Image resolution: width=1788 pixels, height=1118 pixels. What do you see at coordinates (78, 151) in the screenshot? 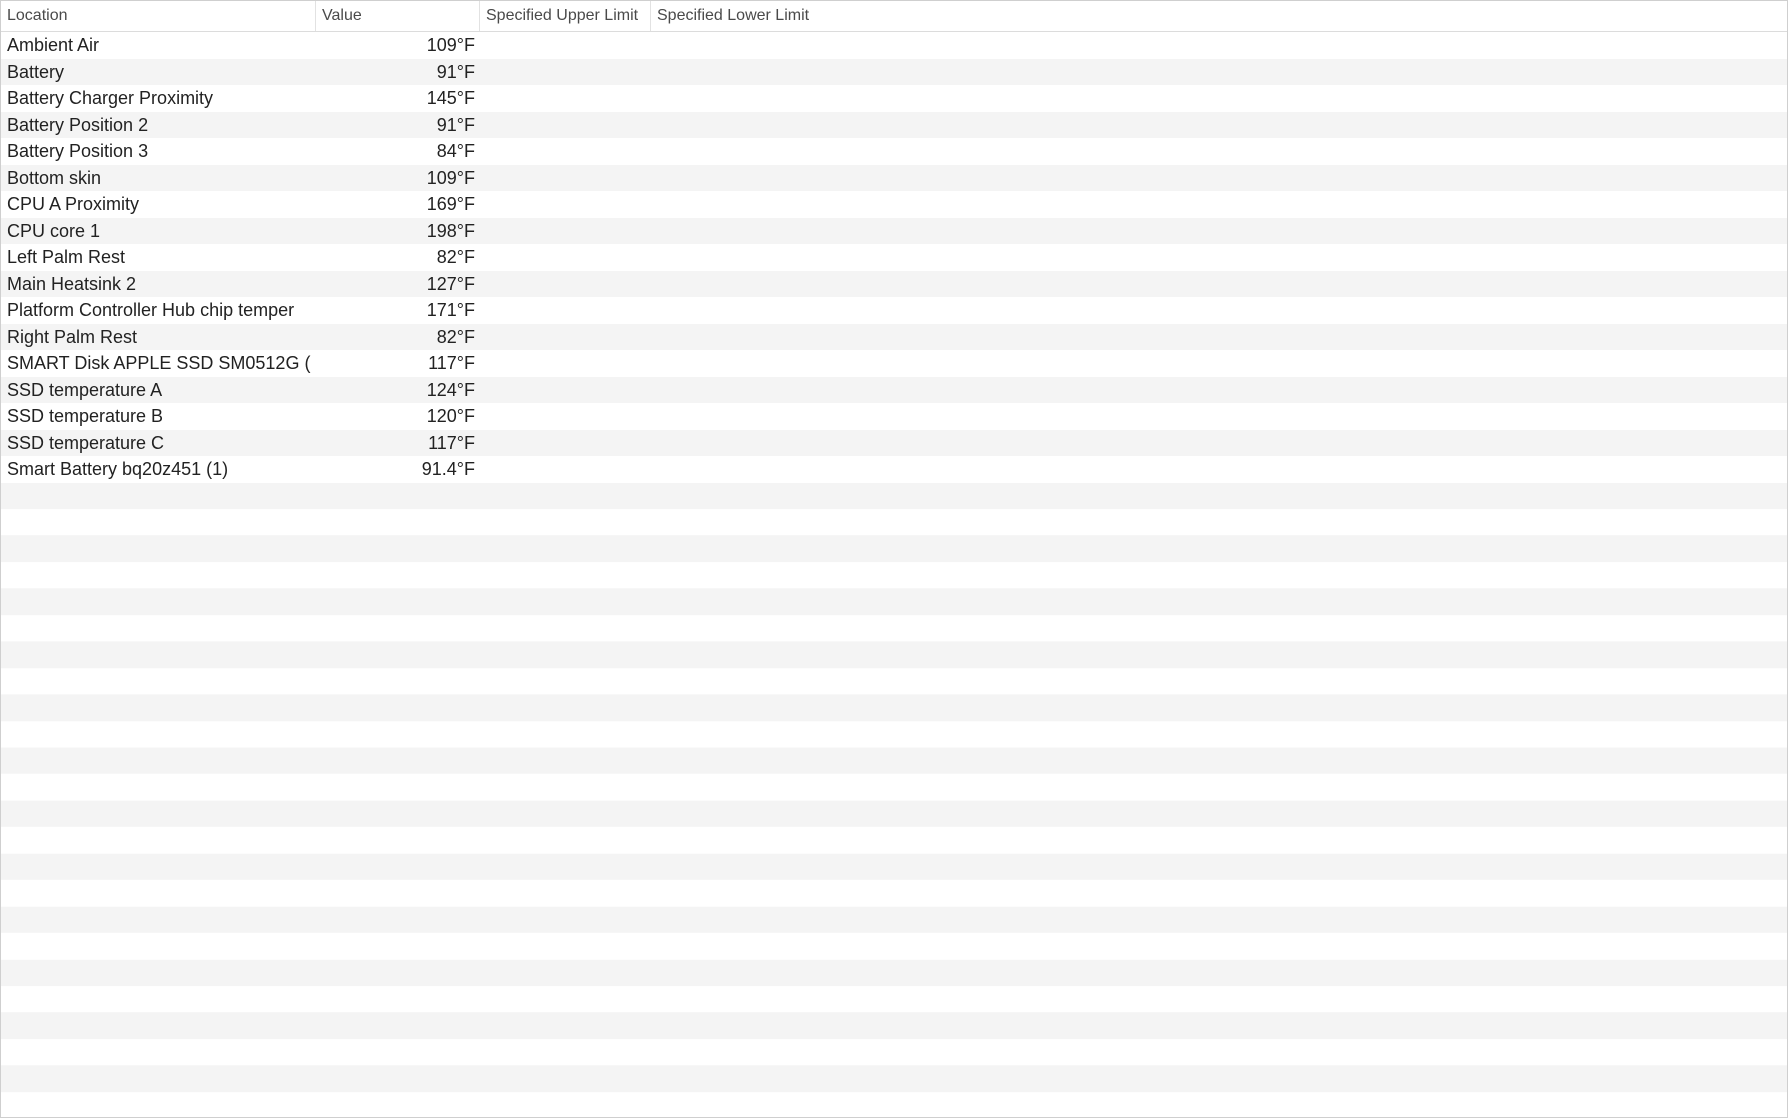
I see `location-cell: Battery Position 3` at bounding box center [78, 151].